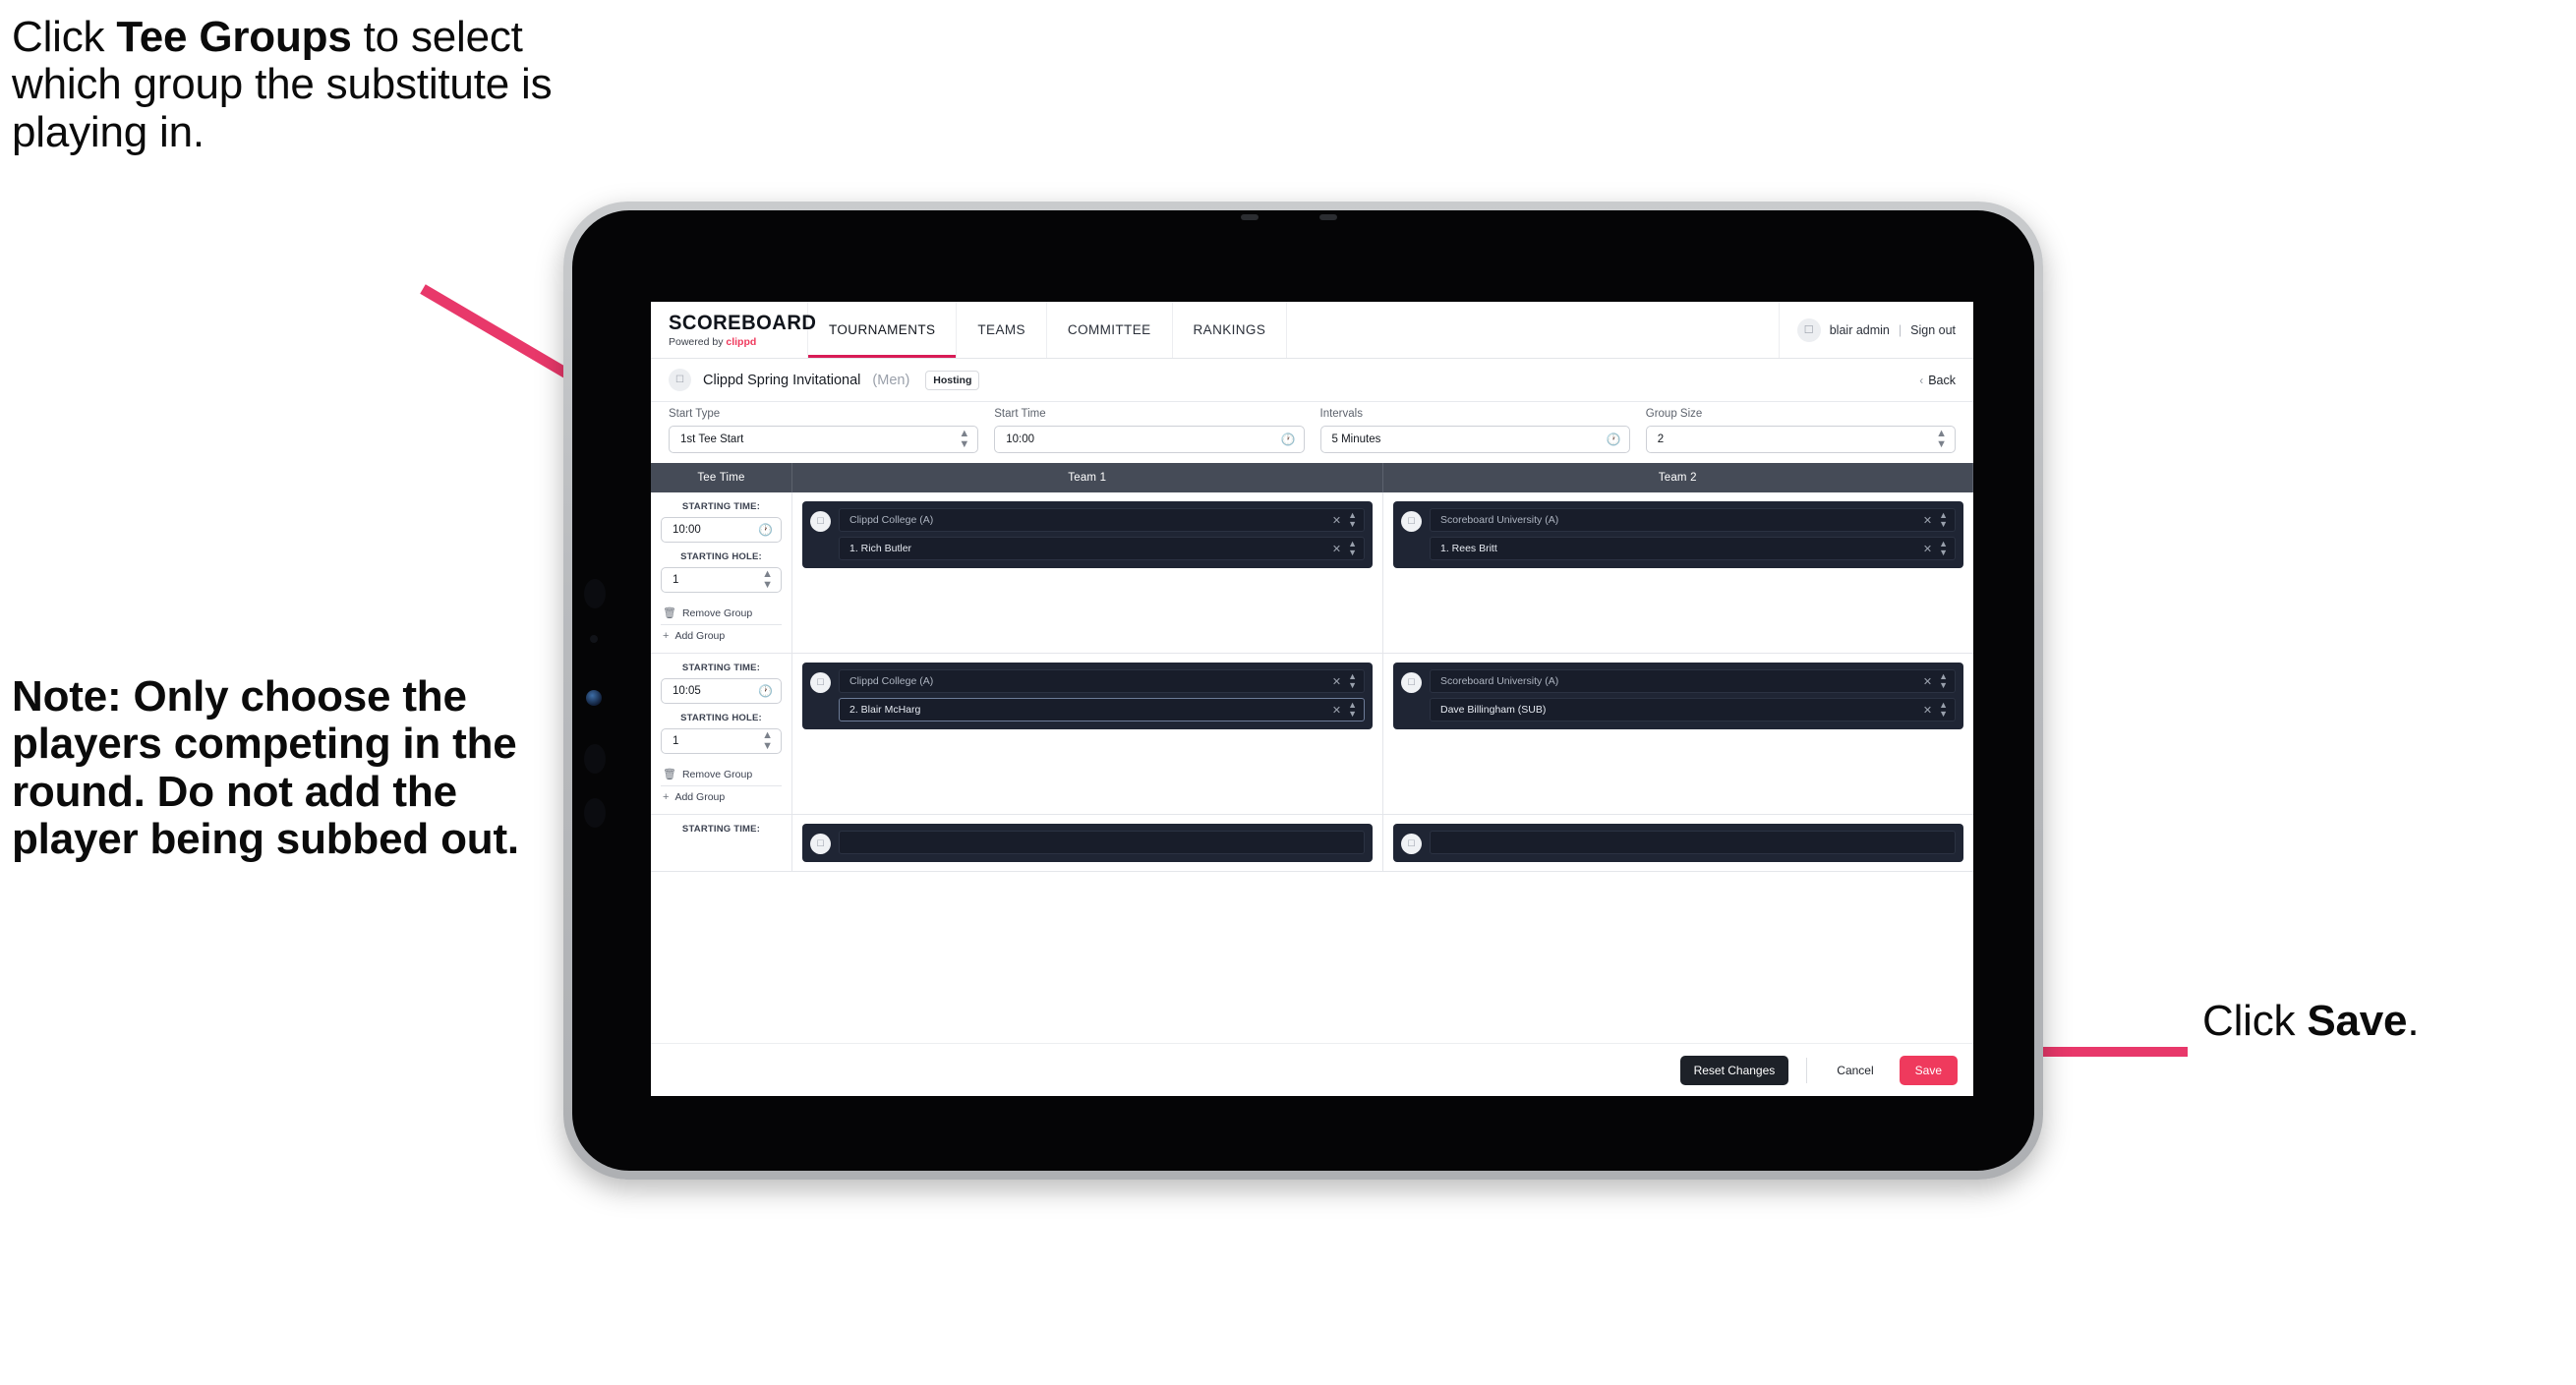 The height and width of the screenshot is (1385, 2576). I want to click on intervals-value: 5 Minutes, so click(1356, 439).